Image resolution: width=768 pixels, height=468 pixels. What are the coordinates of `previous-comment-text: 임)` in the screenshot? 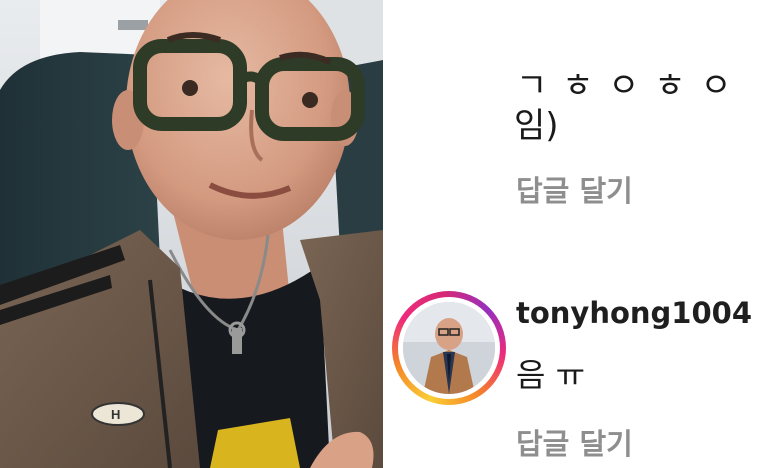 It's located at (536, 126).